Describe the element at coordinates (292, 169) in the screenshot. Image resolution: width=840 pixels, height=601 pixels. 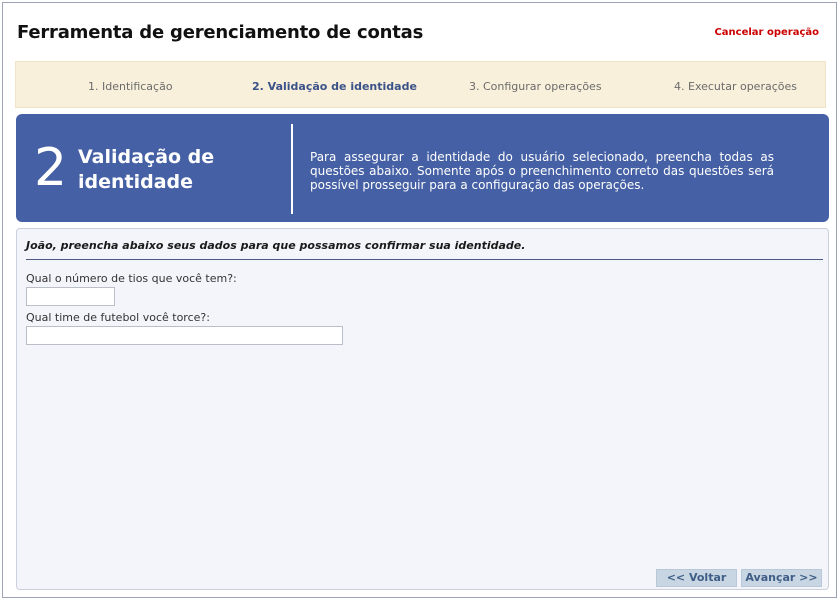
I see `banner-divider` at that location.